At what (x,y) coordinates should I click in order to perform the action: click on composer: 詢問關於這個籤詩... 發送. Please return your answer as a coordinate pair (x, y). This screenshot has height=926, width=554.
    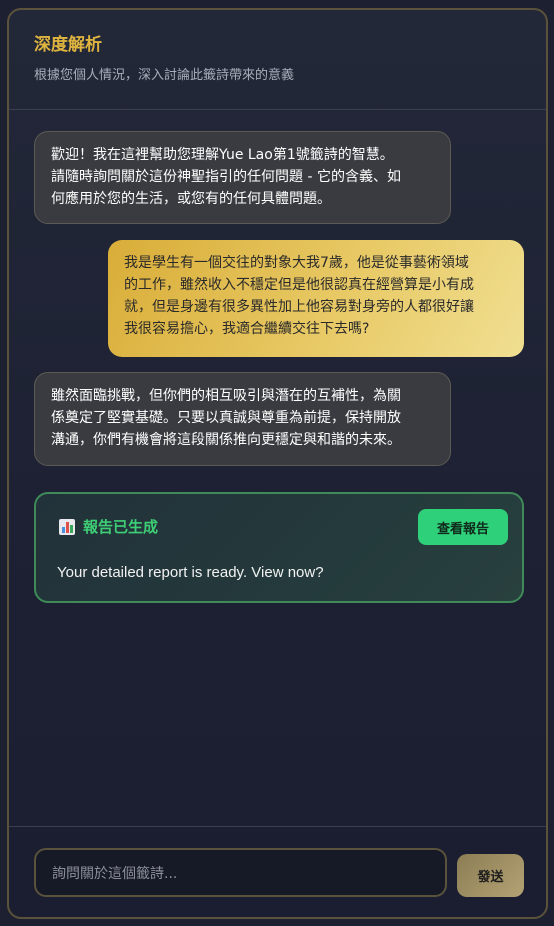
    Looking at the image, I should click on (277, 871).